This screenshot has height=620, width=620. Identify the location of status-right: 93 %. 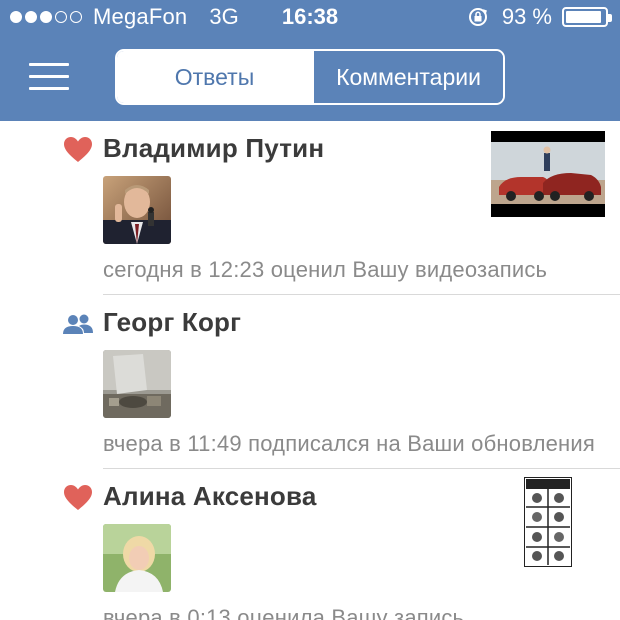
(540, 17).